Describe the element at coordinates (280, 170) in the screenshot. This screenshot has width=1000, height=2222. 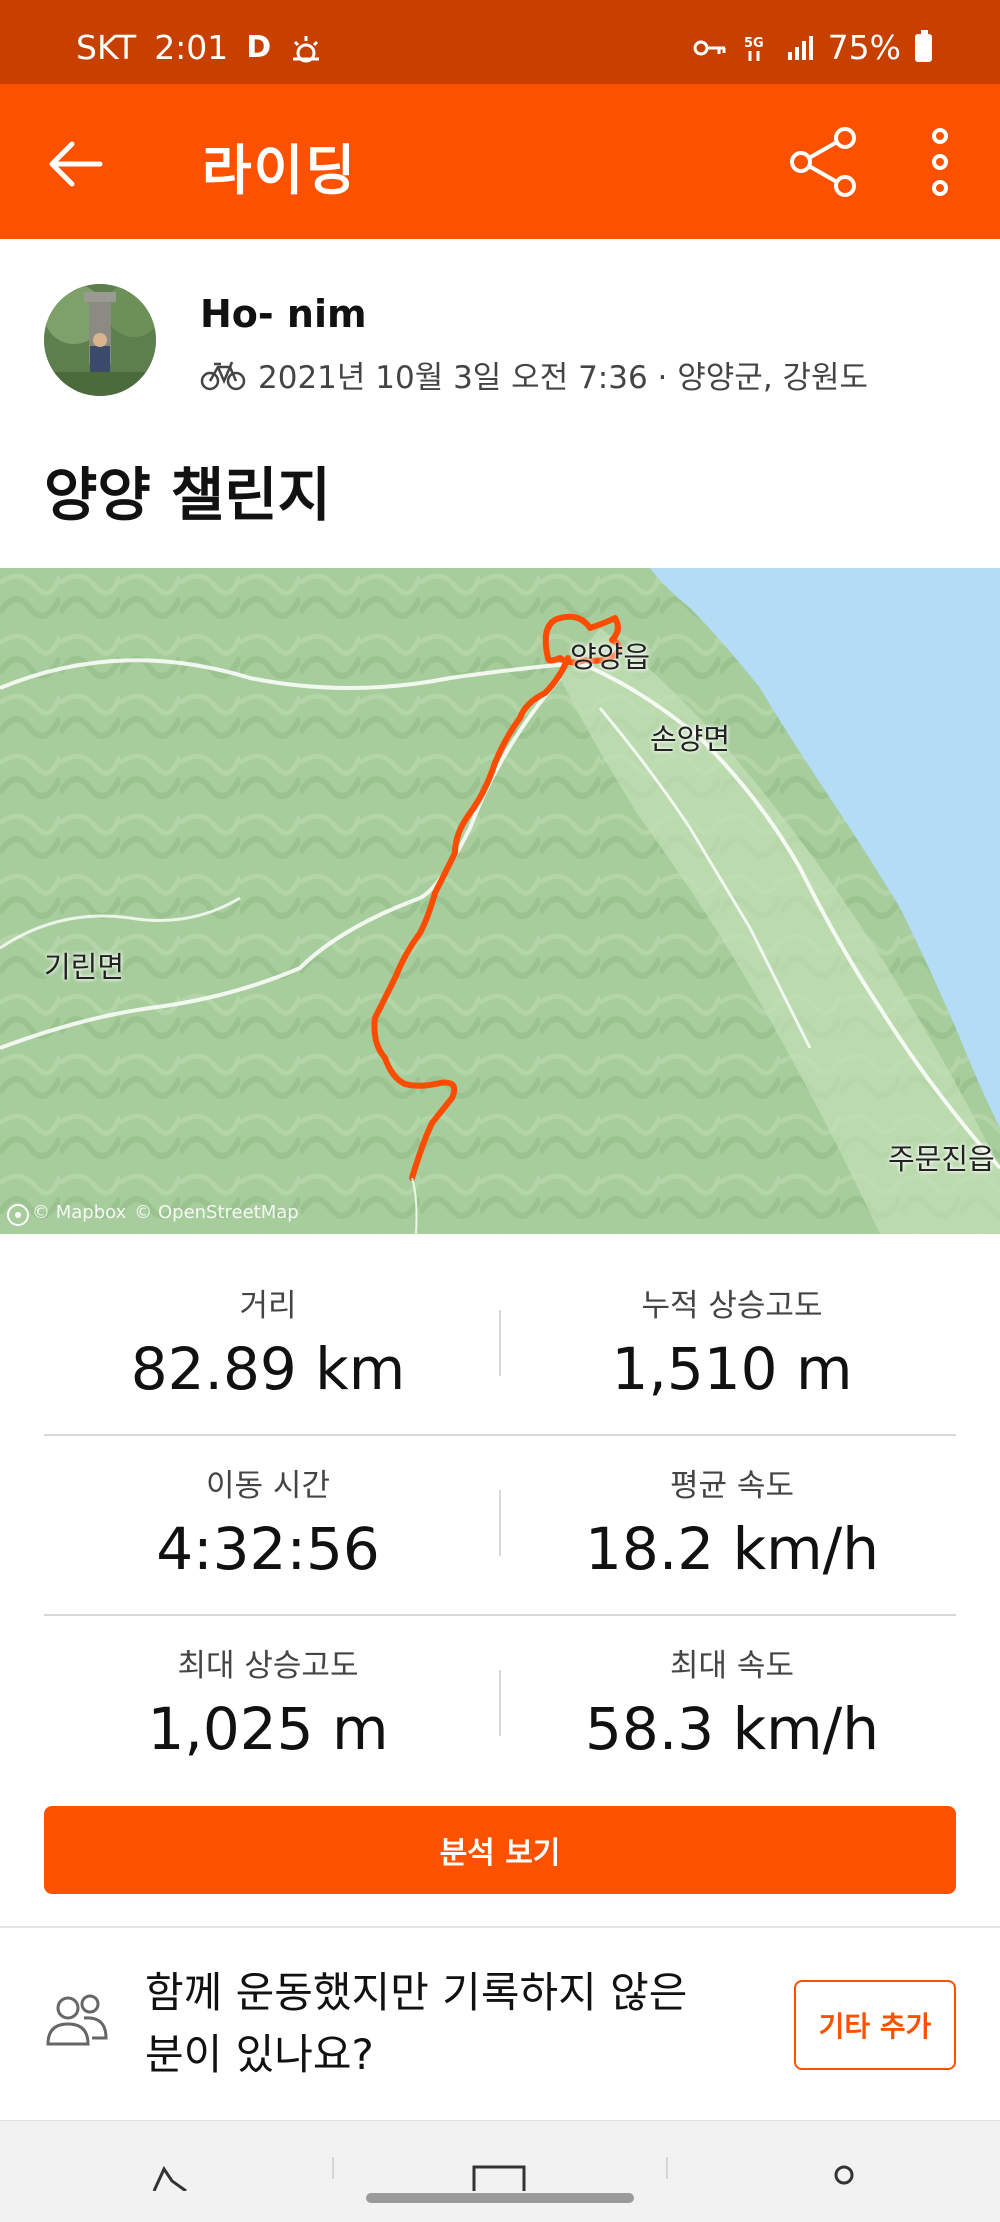
I see `page-title: 라이딩` at that location.